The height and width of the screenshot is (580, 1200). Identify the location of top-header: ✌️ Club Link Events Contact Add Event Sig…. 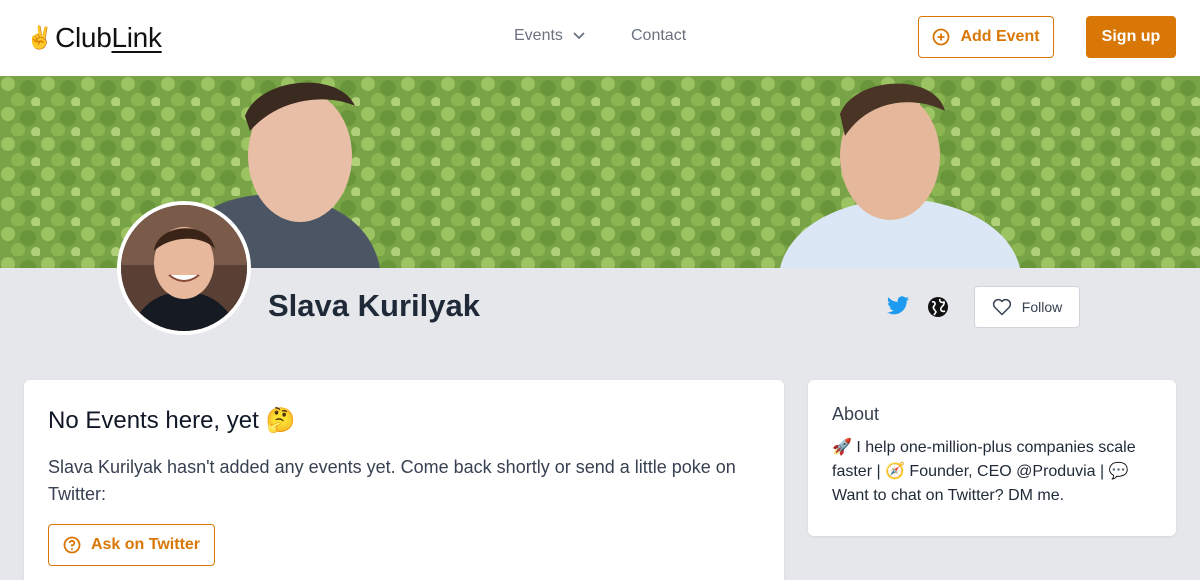
(600, 38).